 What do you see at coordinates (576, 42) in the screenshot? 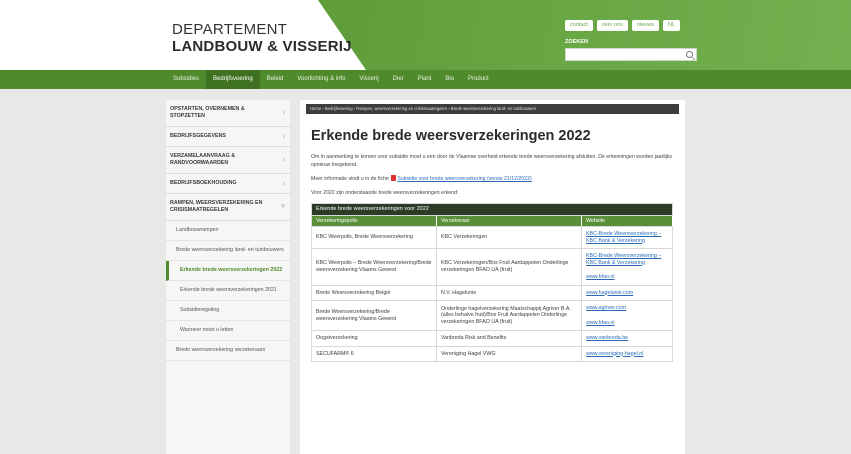
I see `search-label: ZOEKEN` at bounding box center [576, 42].